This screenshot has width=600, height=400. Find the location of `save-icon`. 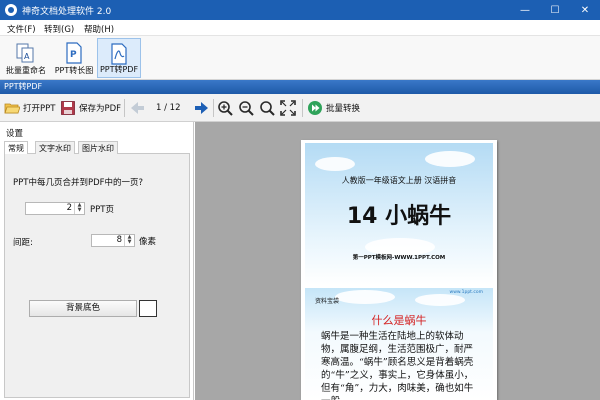

save-icon is located at coordinates (68, 108).